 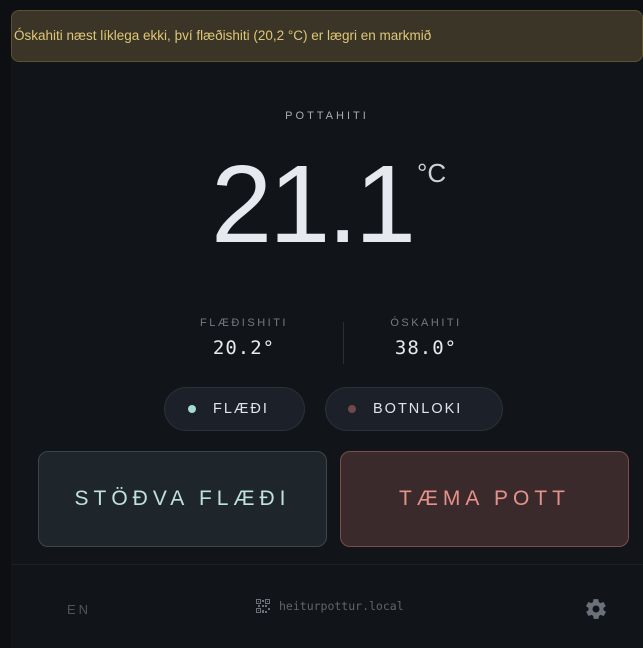 I want to click on drain-indicator-label: BOTNLOKI, so click(x=418, y=409).